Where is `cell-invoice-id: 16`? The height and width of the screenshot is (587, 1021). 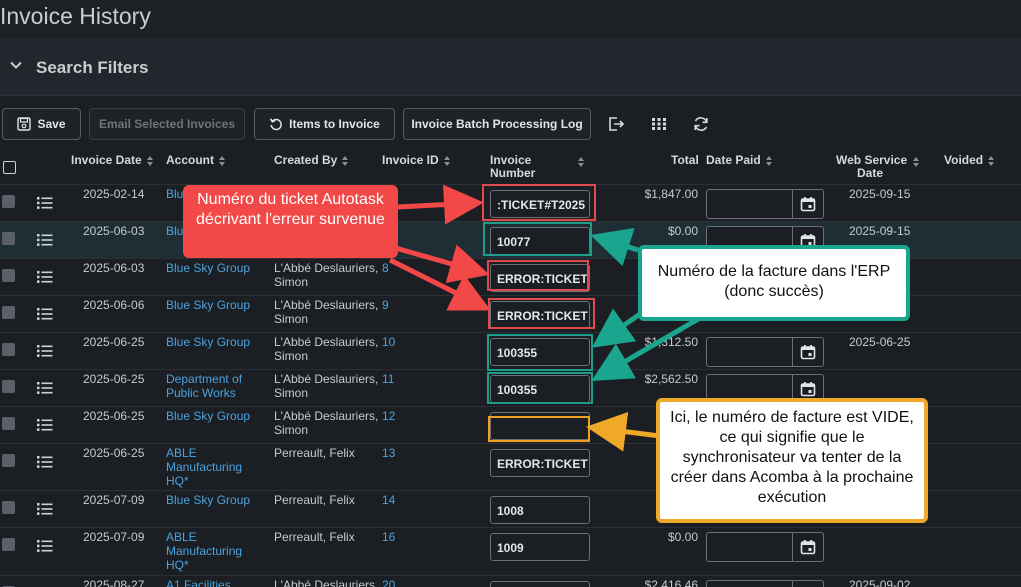 cell-invoice-id: 16 is located at coordinates (388, 537).